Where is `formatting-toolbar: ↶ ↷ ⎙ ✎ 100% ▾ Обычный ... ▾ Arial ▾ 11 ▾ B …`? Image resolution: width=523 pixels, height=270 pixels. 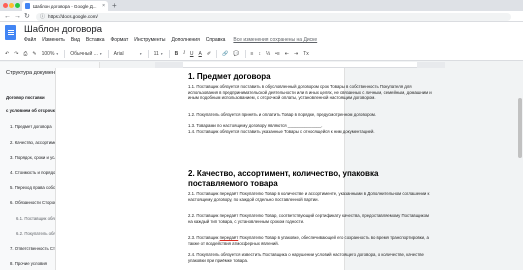
formatting-toolbar: ↶ ↷ ⎙ ✎ 100% ▾ Обычный ... ▾ Arial ▾ 11 ▾ B … is located at coordinates (261, 54).